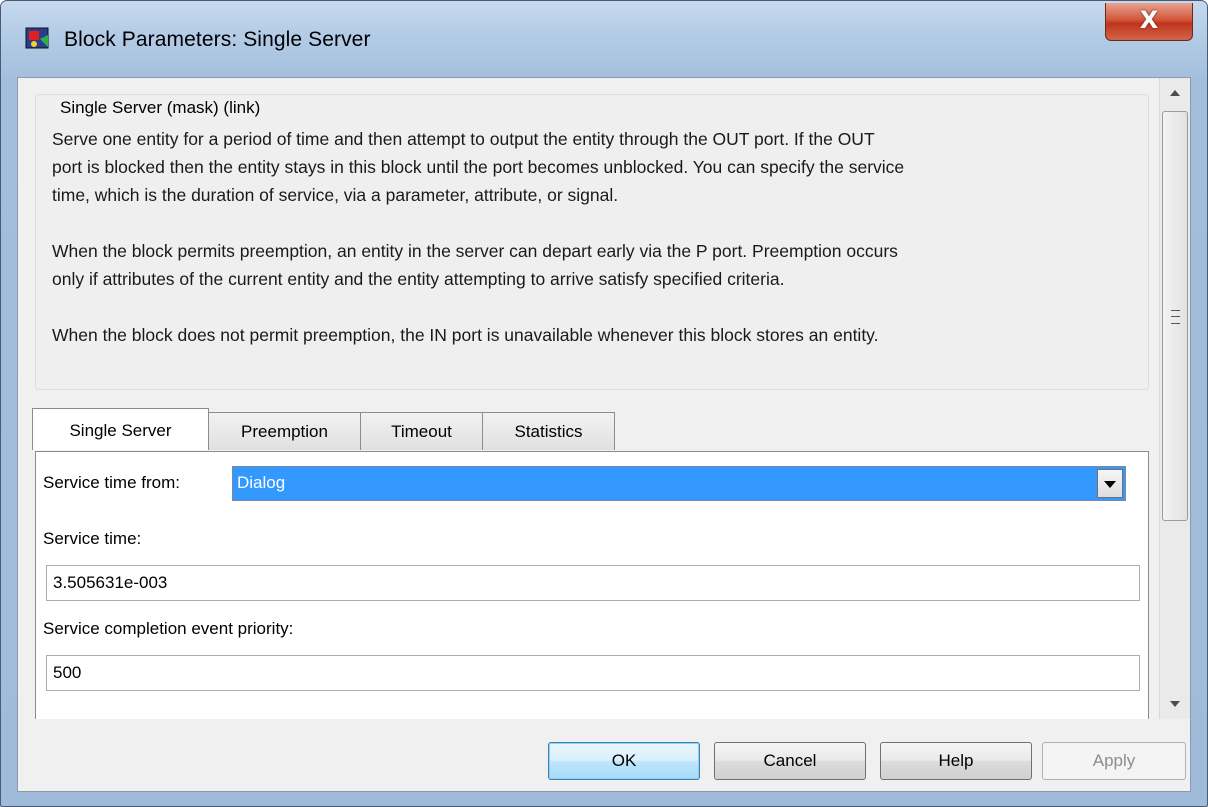 The image size is (1208, 807). I want to click on simulink-block-icon, so click(37, 38).